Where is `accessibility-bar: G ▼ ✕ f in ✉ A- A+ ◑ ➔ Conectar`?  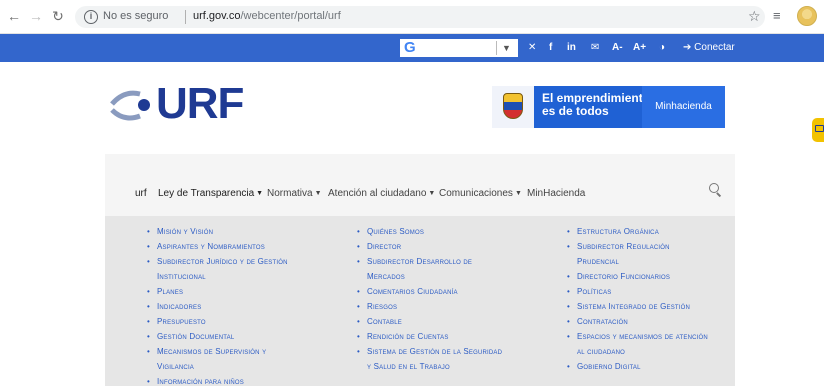
accessibility-bar: G ▼ ✕ f in ✉ A- A+ ◑ ➔ Conectar is located at coordinates (412, 48).